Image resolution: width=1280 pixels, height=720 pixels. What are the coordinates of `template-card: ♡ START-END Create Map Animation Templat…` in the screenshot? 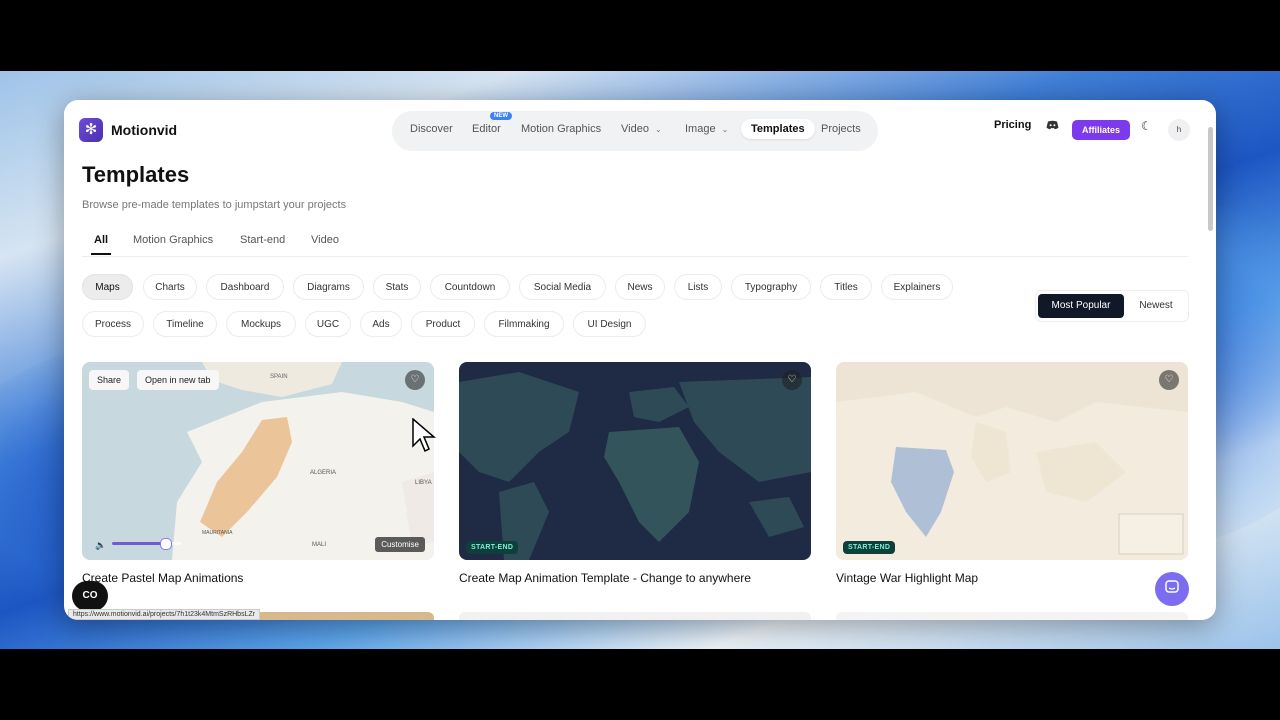 It's located at (635, 473).